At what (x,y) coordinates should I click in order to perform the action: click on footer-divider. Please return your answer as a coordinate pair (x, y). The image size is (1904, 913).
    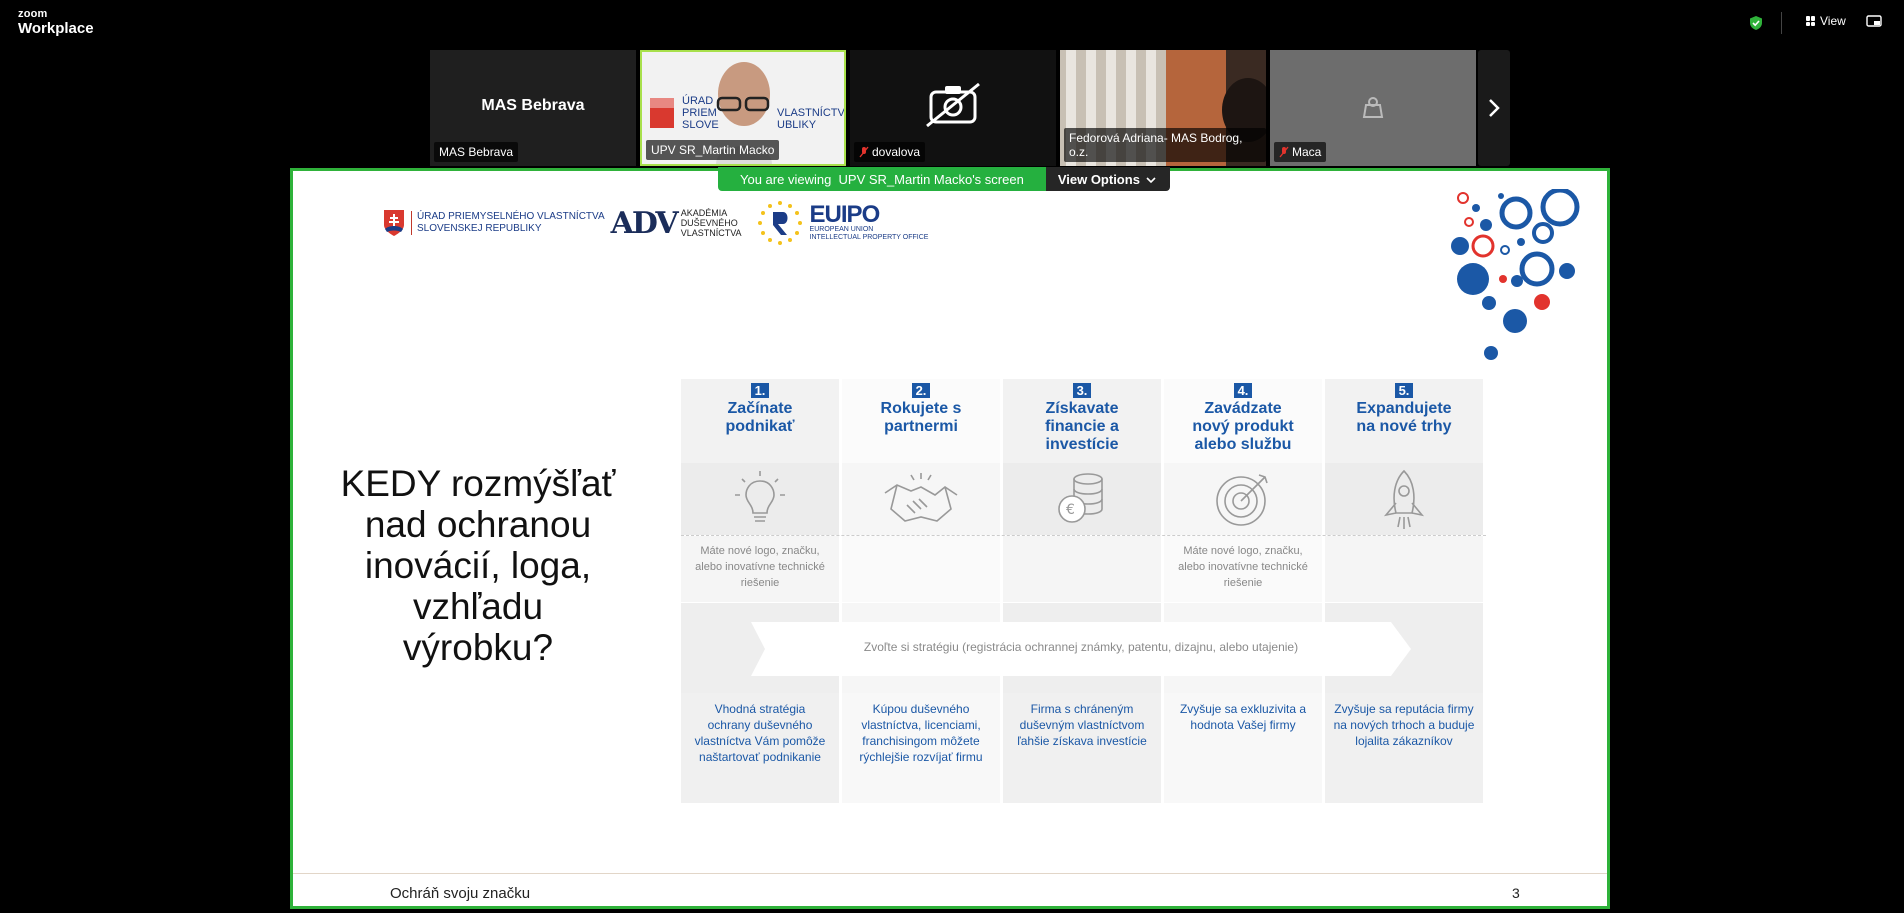
    Looking at the image, I should click on (950, 873).